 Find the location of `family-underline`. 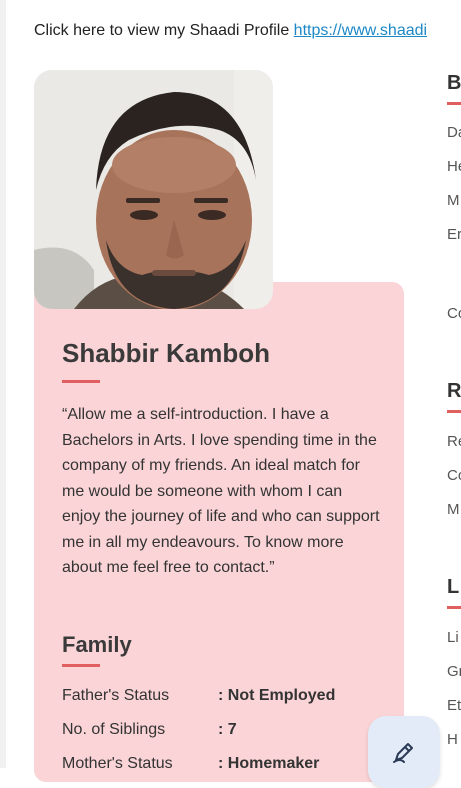

family-underline is located at coordinates (81, 665).